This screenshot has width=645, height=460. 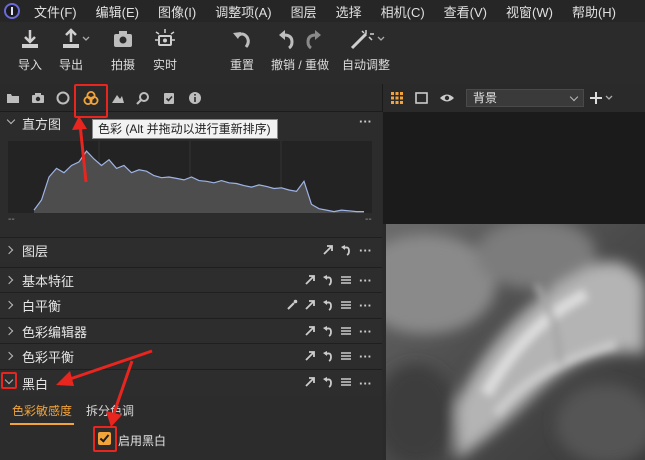 What do you see at coordinates (38, 98) in the screenshot?
I see `camera-tab-icon` at bounding box center [38, 98].